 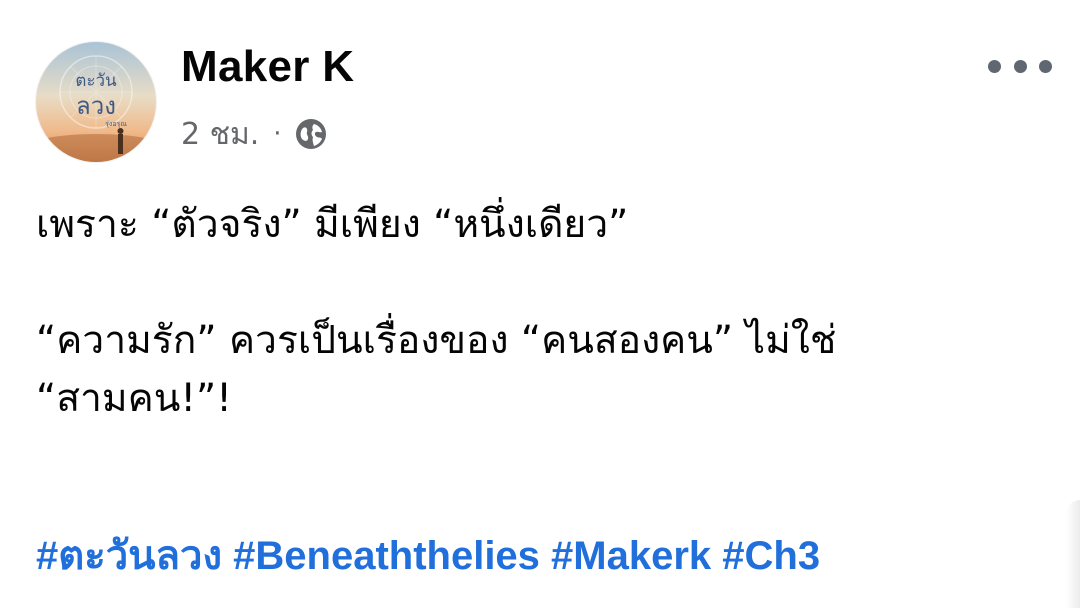 I want to click on avatar-title-line-2: ลวง, so click(x=96, y=106).